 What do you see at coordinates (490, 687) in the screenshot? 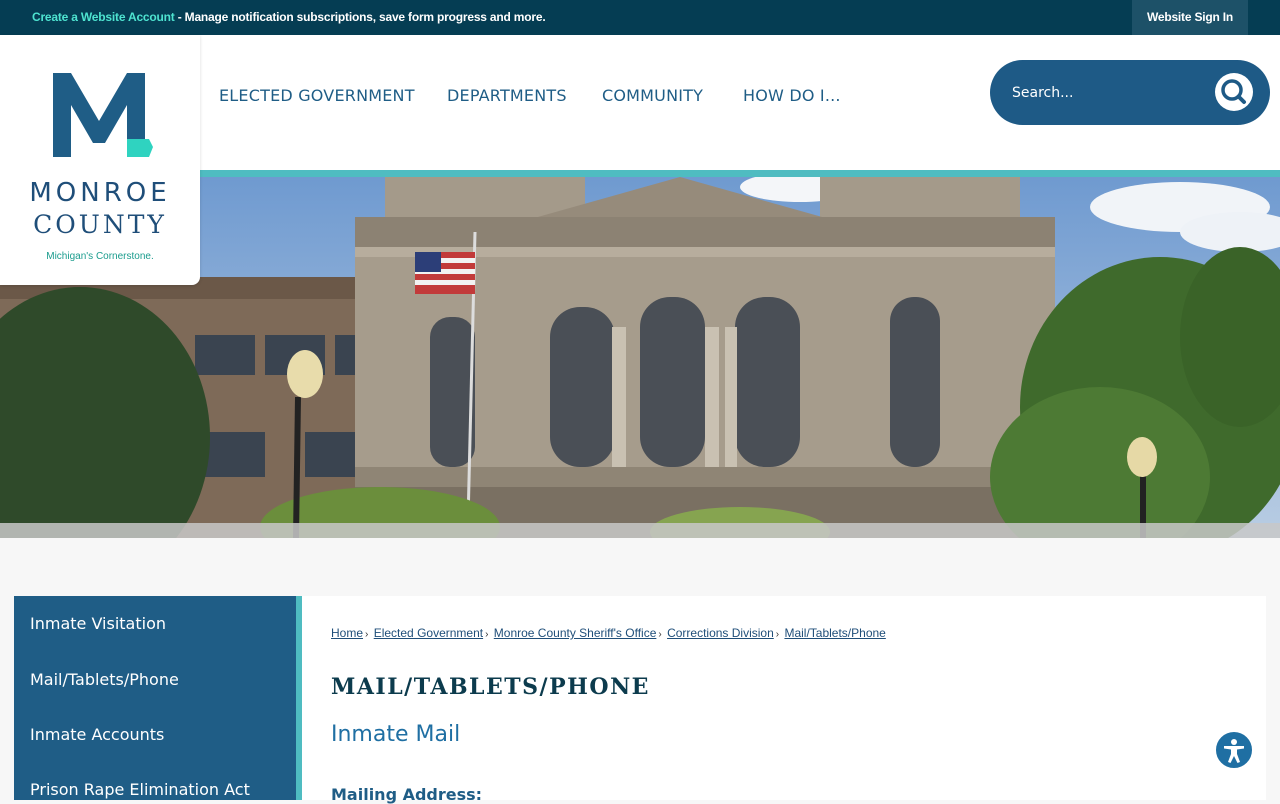
I see `page-title: MAIL/TABLETS/PHONE` at bounding box center [490, 687].